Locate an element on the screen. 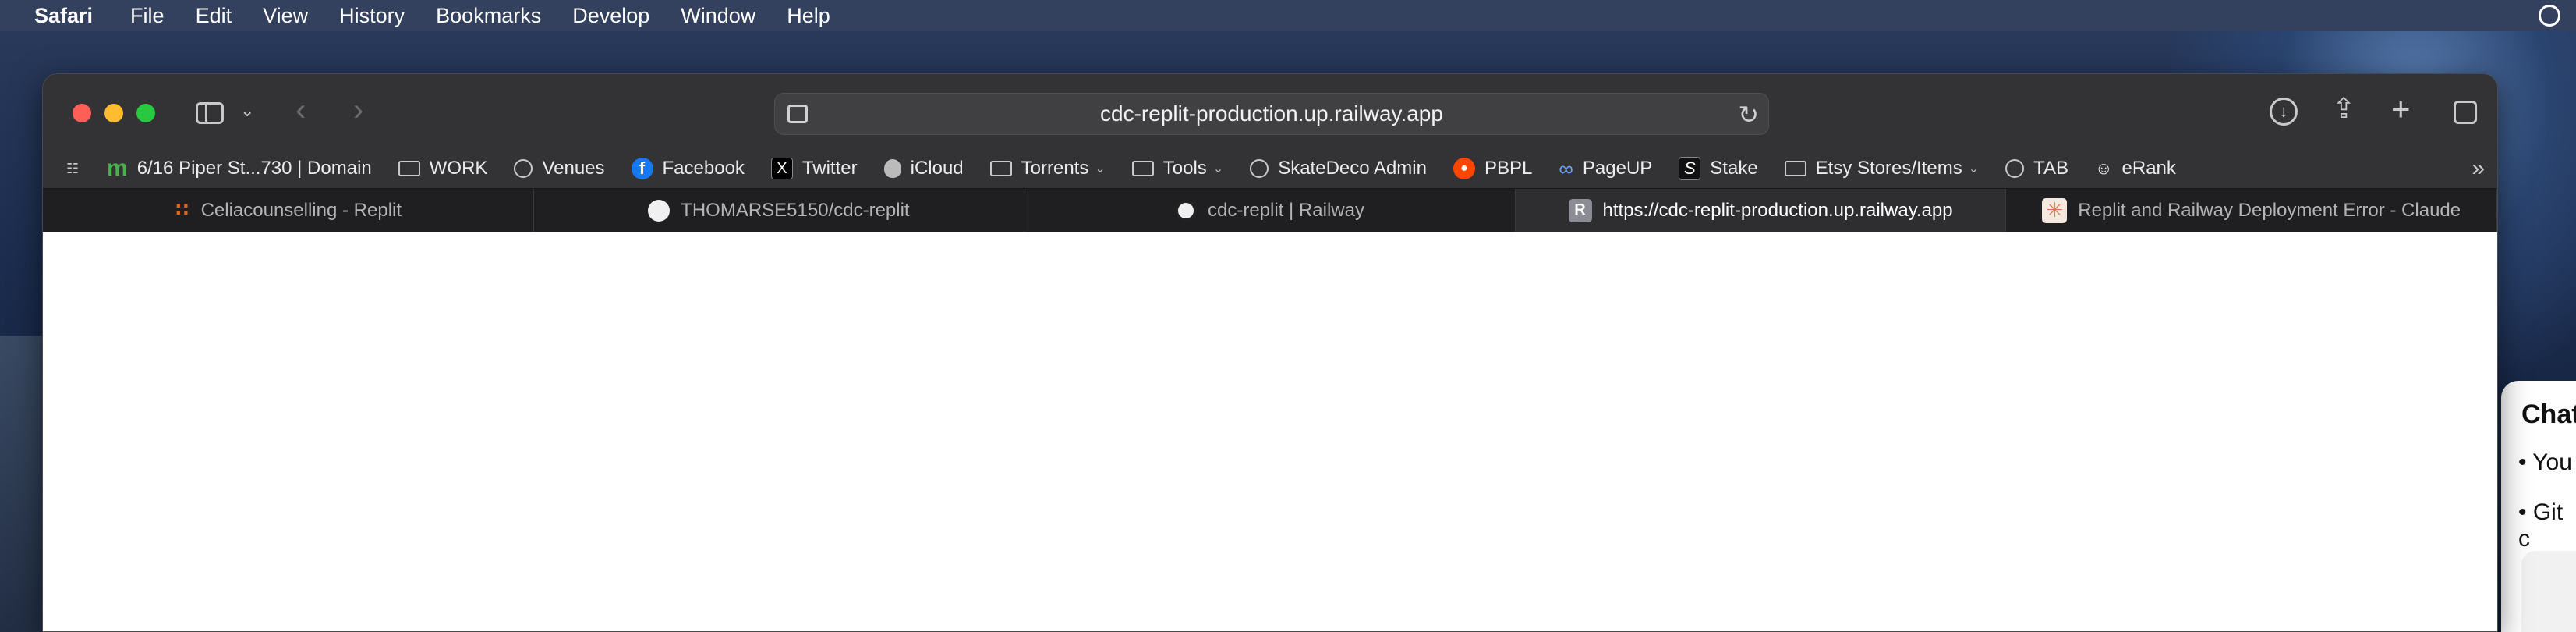 The image size is (2576, 632). new-tab-plus-icon: + is located at coordinates (2401, 109).